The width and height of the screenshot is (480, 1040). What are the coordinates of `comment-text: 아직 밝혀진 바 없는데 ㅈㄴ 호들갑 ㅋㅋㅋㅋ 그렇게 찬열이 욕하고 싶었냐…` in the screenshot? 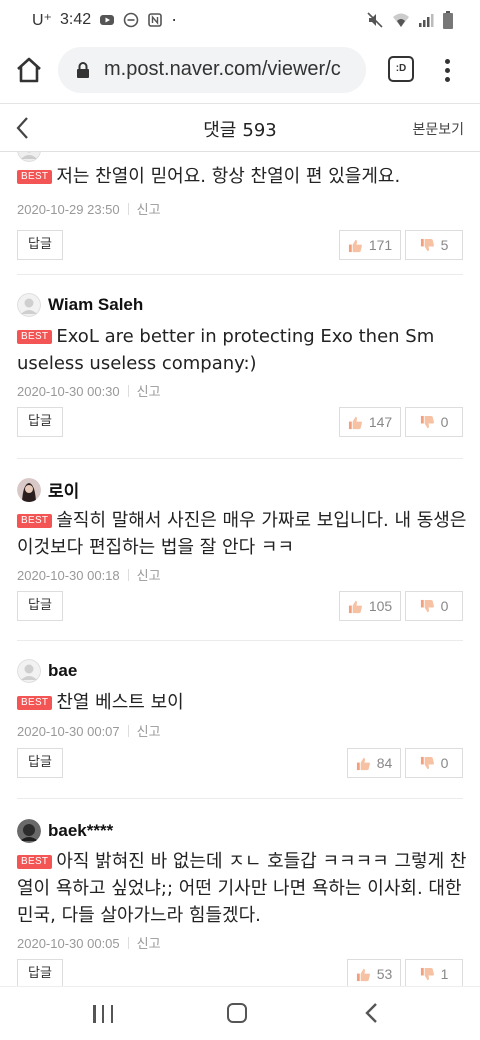 It's located at (242, 888).